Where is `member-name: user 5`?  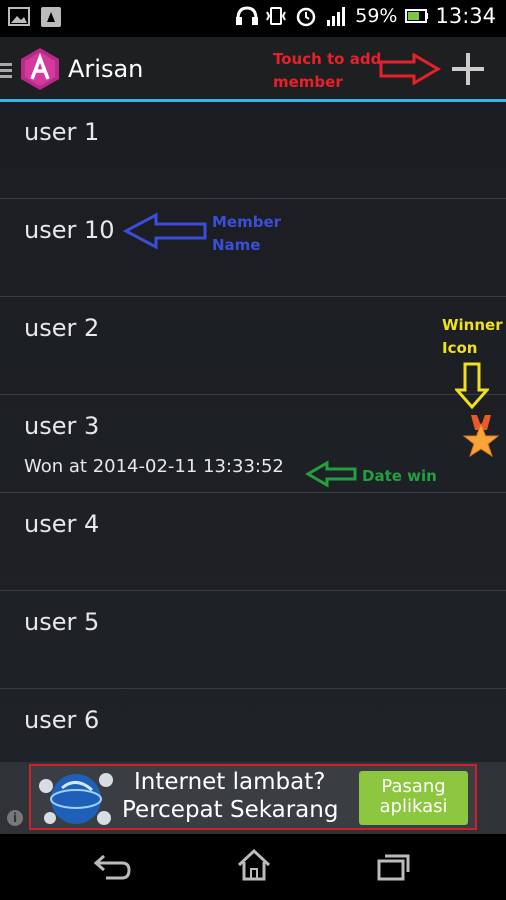
member-name: user 5 is located at coordinates (62, 622).